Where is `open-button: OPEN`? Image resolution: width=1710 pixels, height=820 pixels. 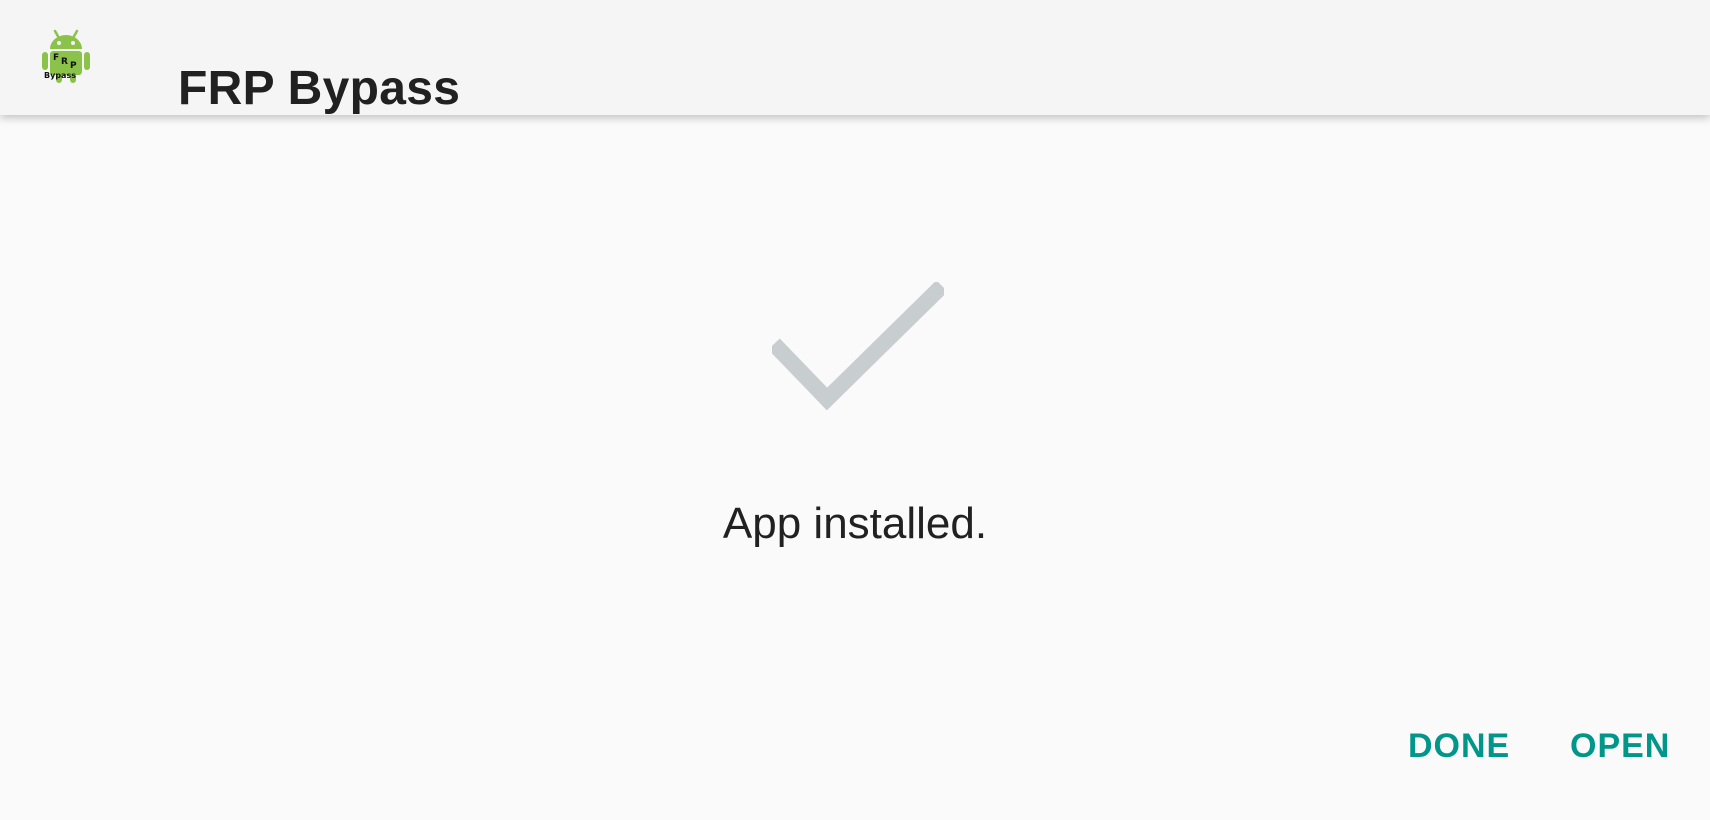
open-button: OPEN is located at coordinates (1620, 746).